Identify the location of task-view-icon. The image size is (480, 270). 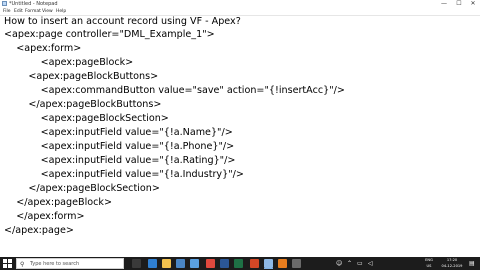
(136, 263).